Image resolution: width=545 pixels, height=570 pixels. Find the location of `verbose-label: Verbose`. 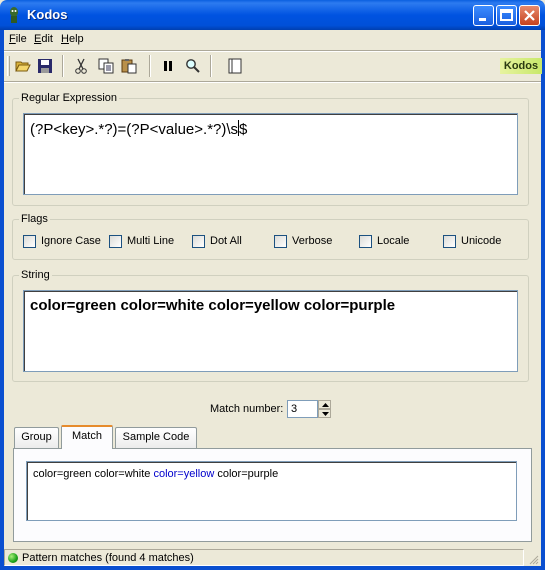

verbose-label: Verbose is located at coordinates (312, 241).